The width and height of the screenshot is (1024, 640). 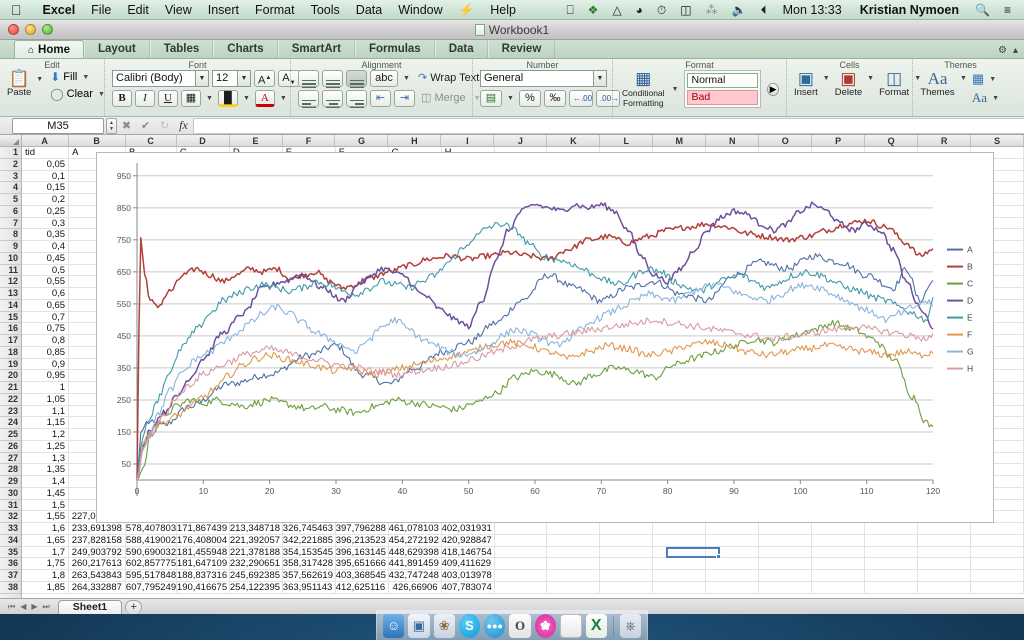 I want to click on cell-M33, so click(x=680, y=528).